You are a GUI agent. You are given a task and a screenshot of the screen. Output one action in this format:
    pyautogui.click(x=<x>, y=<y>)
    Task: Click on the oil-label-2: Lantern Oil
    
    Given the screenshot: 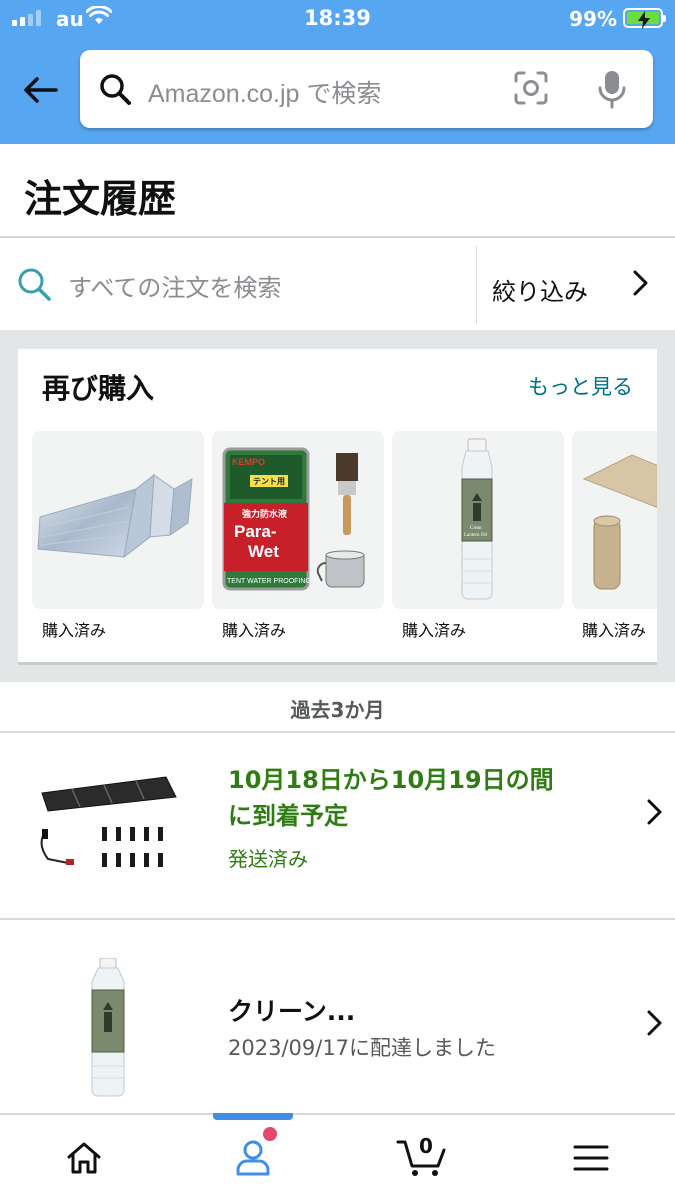 What is the action you would take?
    pyautogui.click(x=476, y=535)
    